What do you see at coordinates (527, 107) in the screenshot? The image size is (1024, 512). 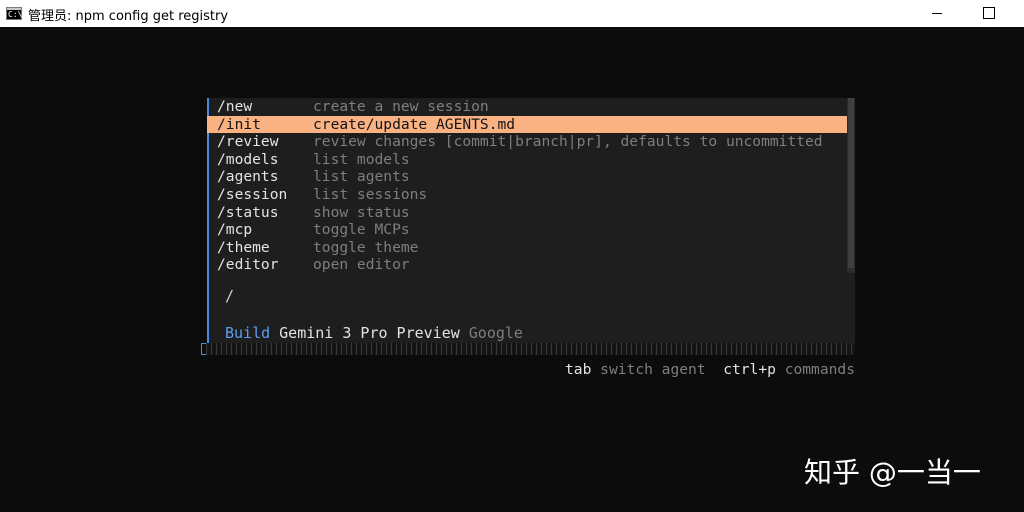 I see `menu-item-new: /new create a new session` at bounding box center [527, 107].